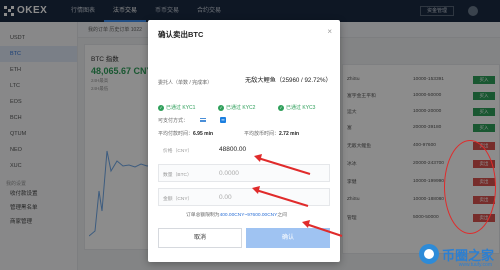 The width and height of the screenshot is (500, 270). I want to click on merchant-label: 委托人（单数 / 完成率）, so click(185, 83).